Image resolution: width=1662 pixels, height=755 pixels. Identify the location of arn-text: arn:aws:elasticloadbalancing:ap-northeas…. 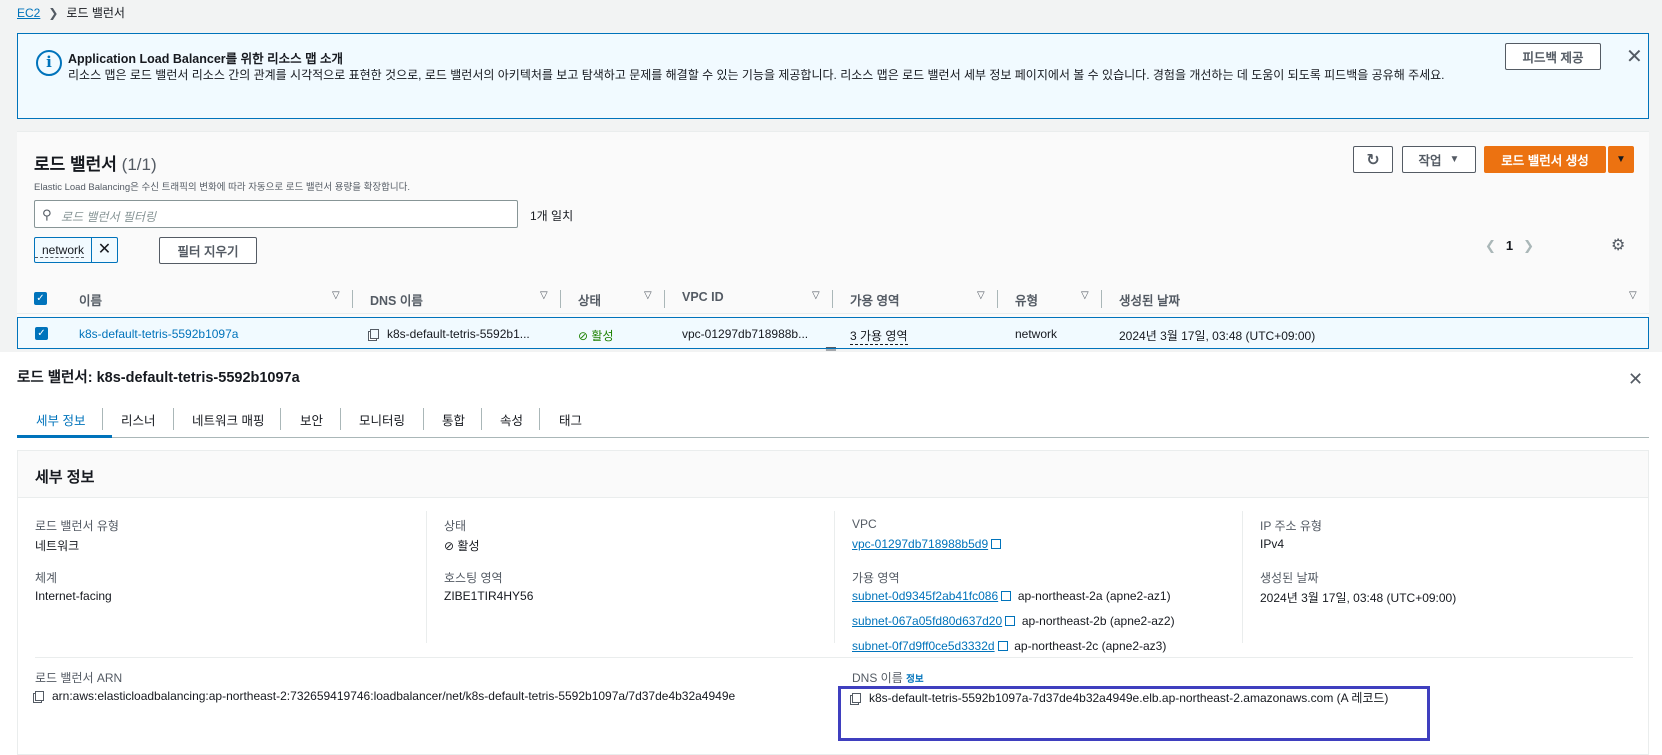
(394, 696).